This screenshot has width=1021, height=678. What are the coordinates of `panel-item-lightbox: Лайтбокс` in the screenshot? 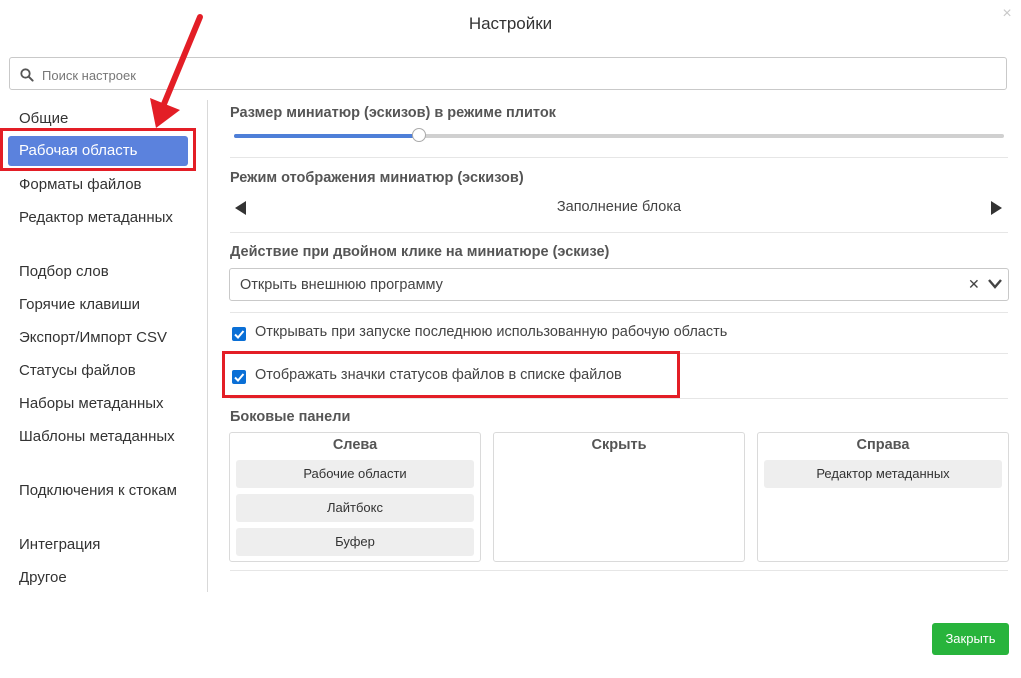 It's located at (355, 508).